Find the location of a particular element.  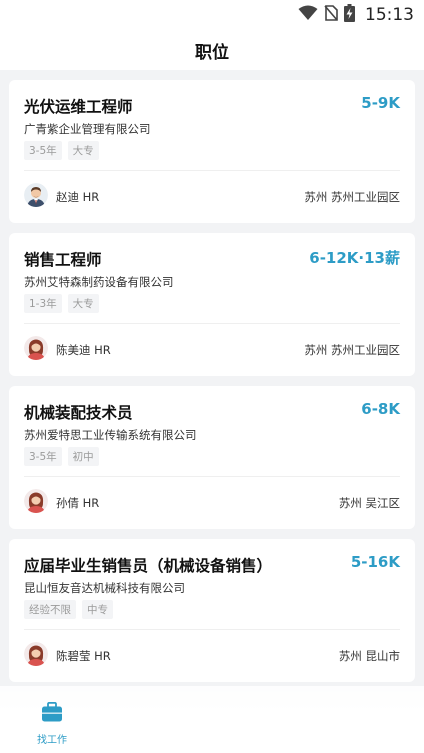

job-tags: 经验不限 中专 is located at coordinates (68, 609).